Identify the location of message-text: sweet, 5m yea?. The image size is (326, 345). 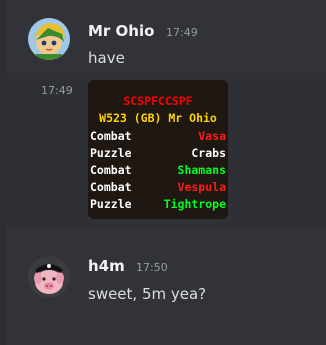
(147, 294).